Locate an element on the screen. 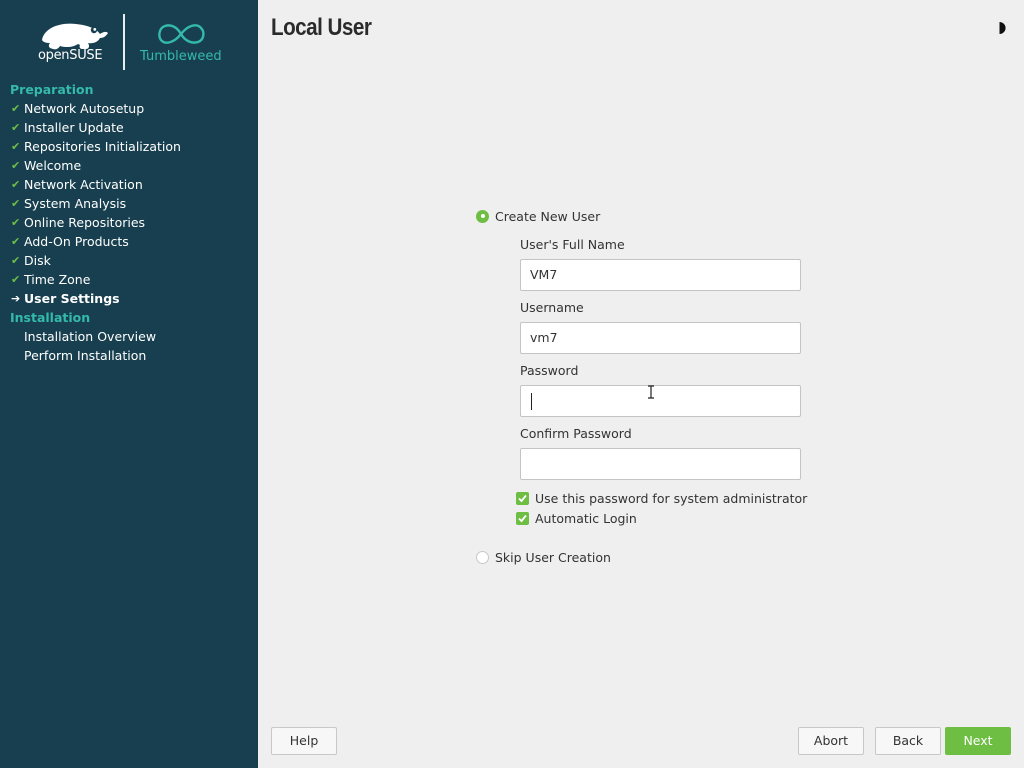 Image resolution: width=1024 pixels, height=768 pixels. step-add-on-products: ✔ Add-On Products is located at coordinates (129, 241).